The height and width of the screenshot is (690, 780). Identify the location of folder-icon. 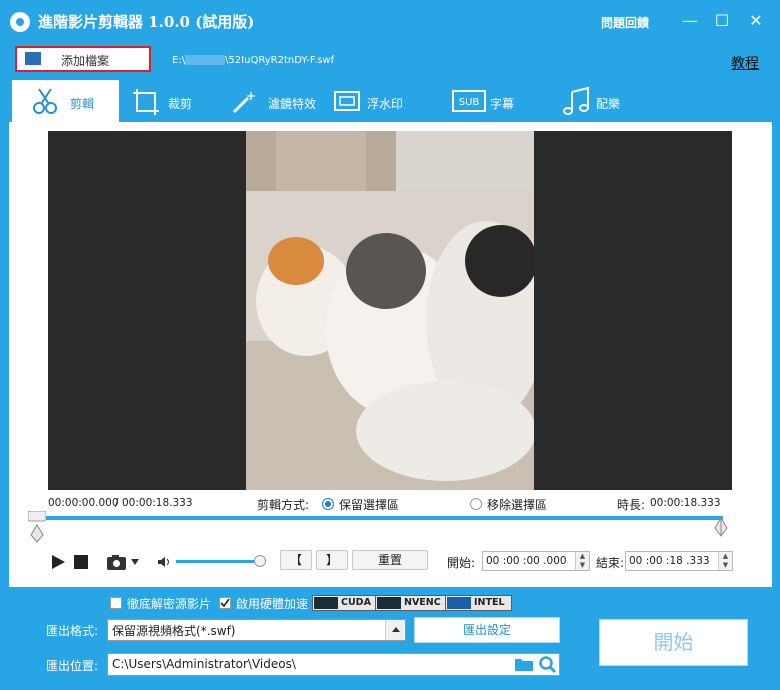
(524, 664).